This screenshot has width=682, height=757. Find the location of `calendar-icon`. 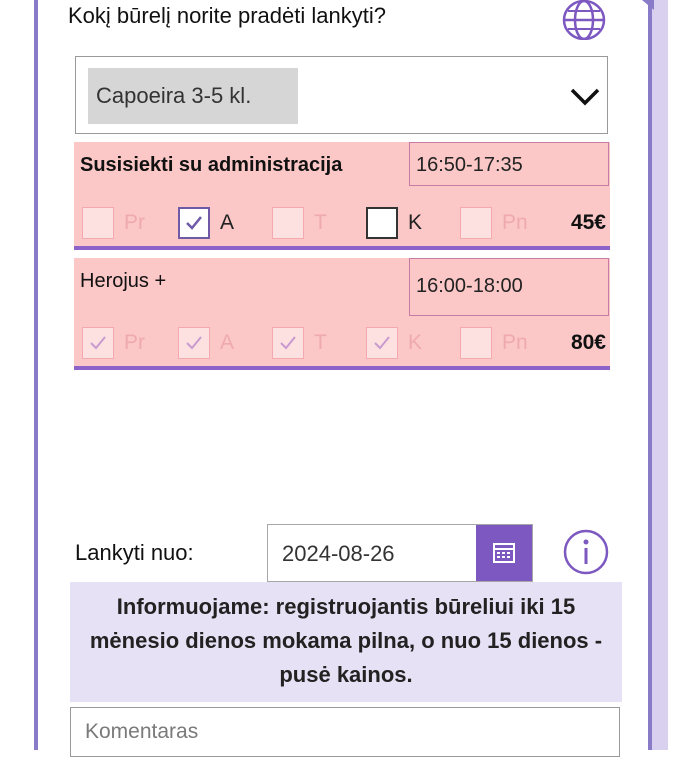

calendar-icon is located at coordinates (504, 553).